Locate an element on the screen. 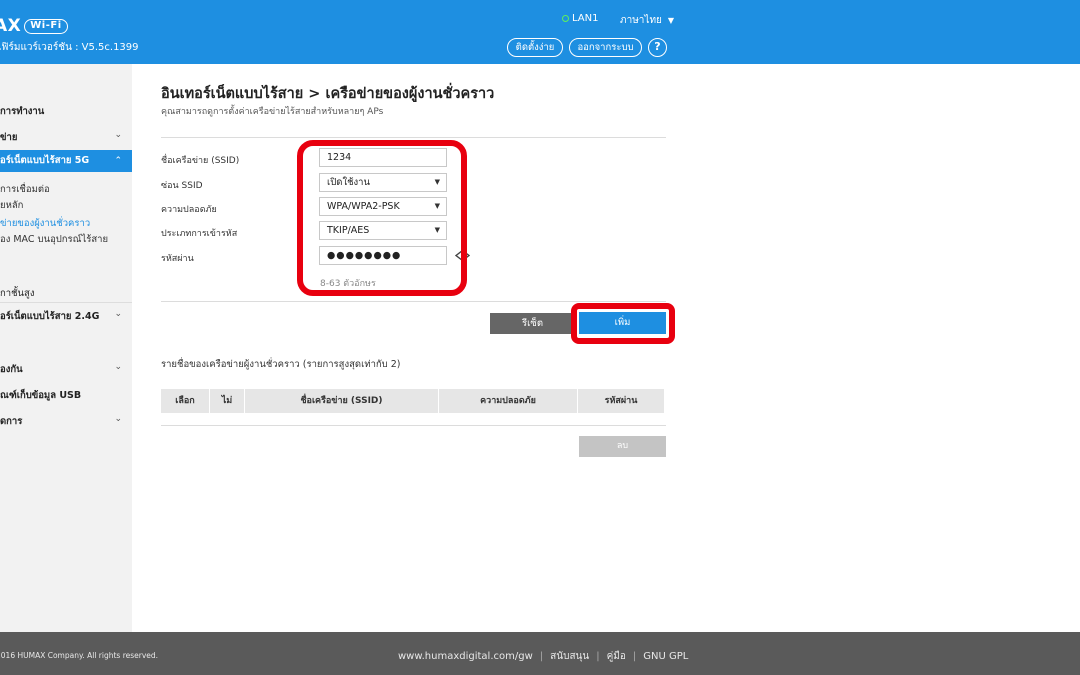 Image resolution: width=1080 pixels, height=675 pixels. column-security: ความปลอดภัย is located at coordinates (508, 401).